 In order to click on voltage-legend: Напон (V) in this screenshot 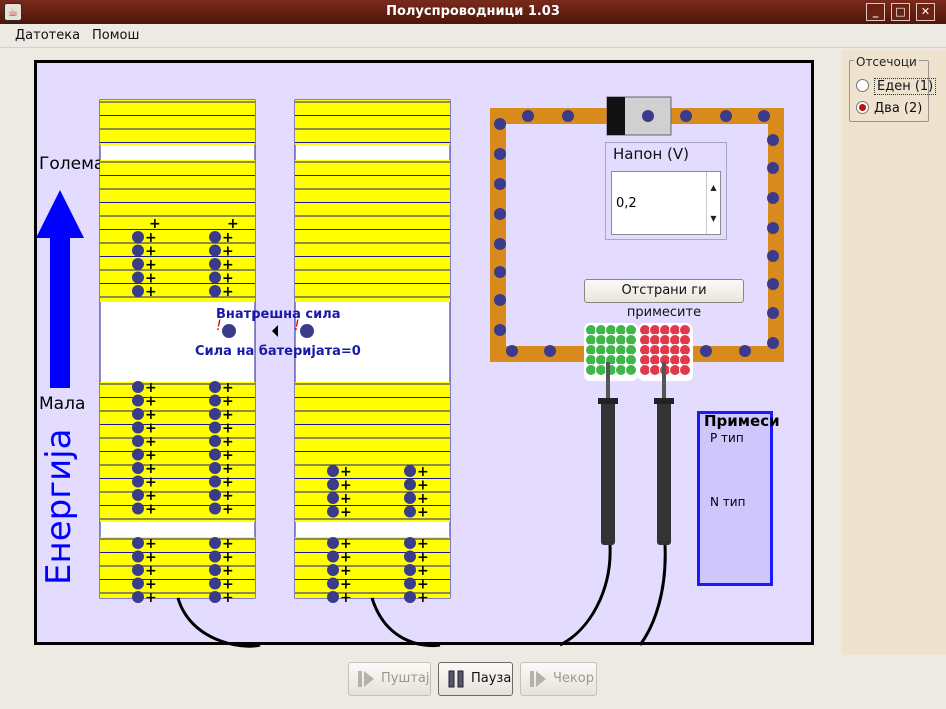, I will do `click(651, 154)`.